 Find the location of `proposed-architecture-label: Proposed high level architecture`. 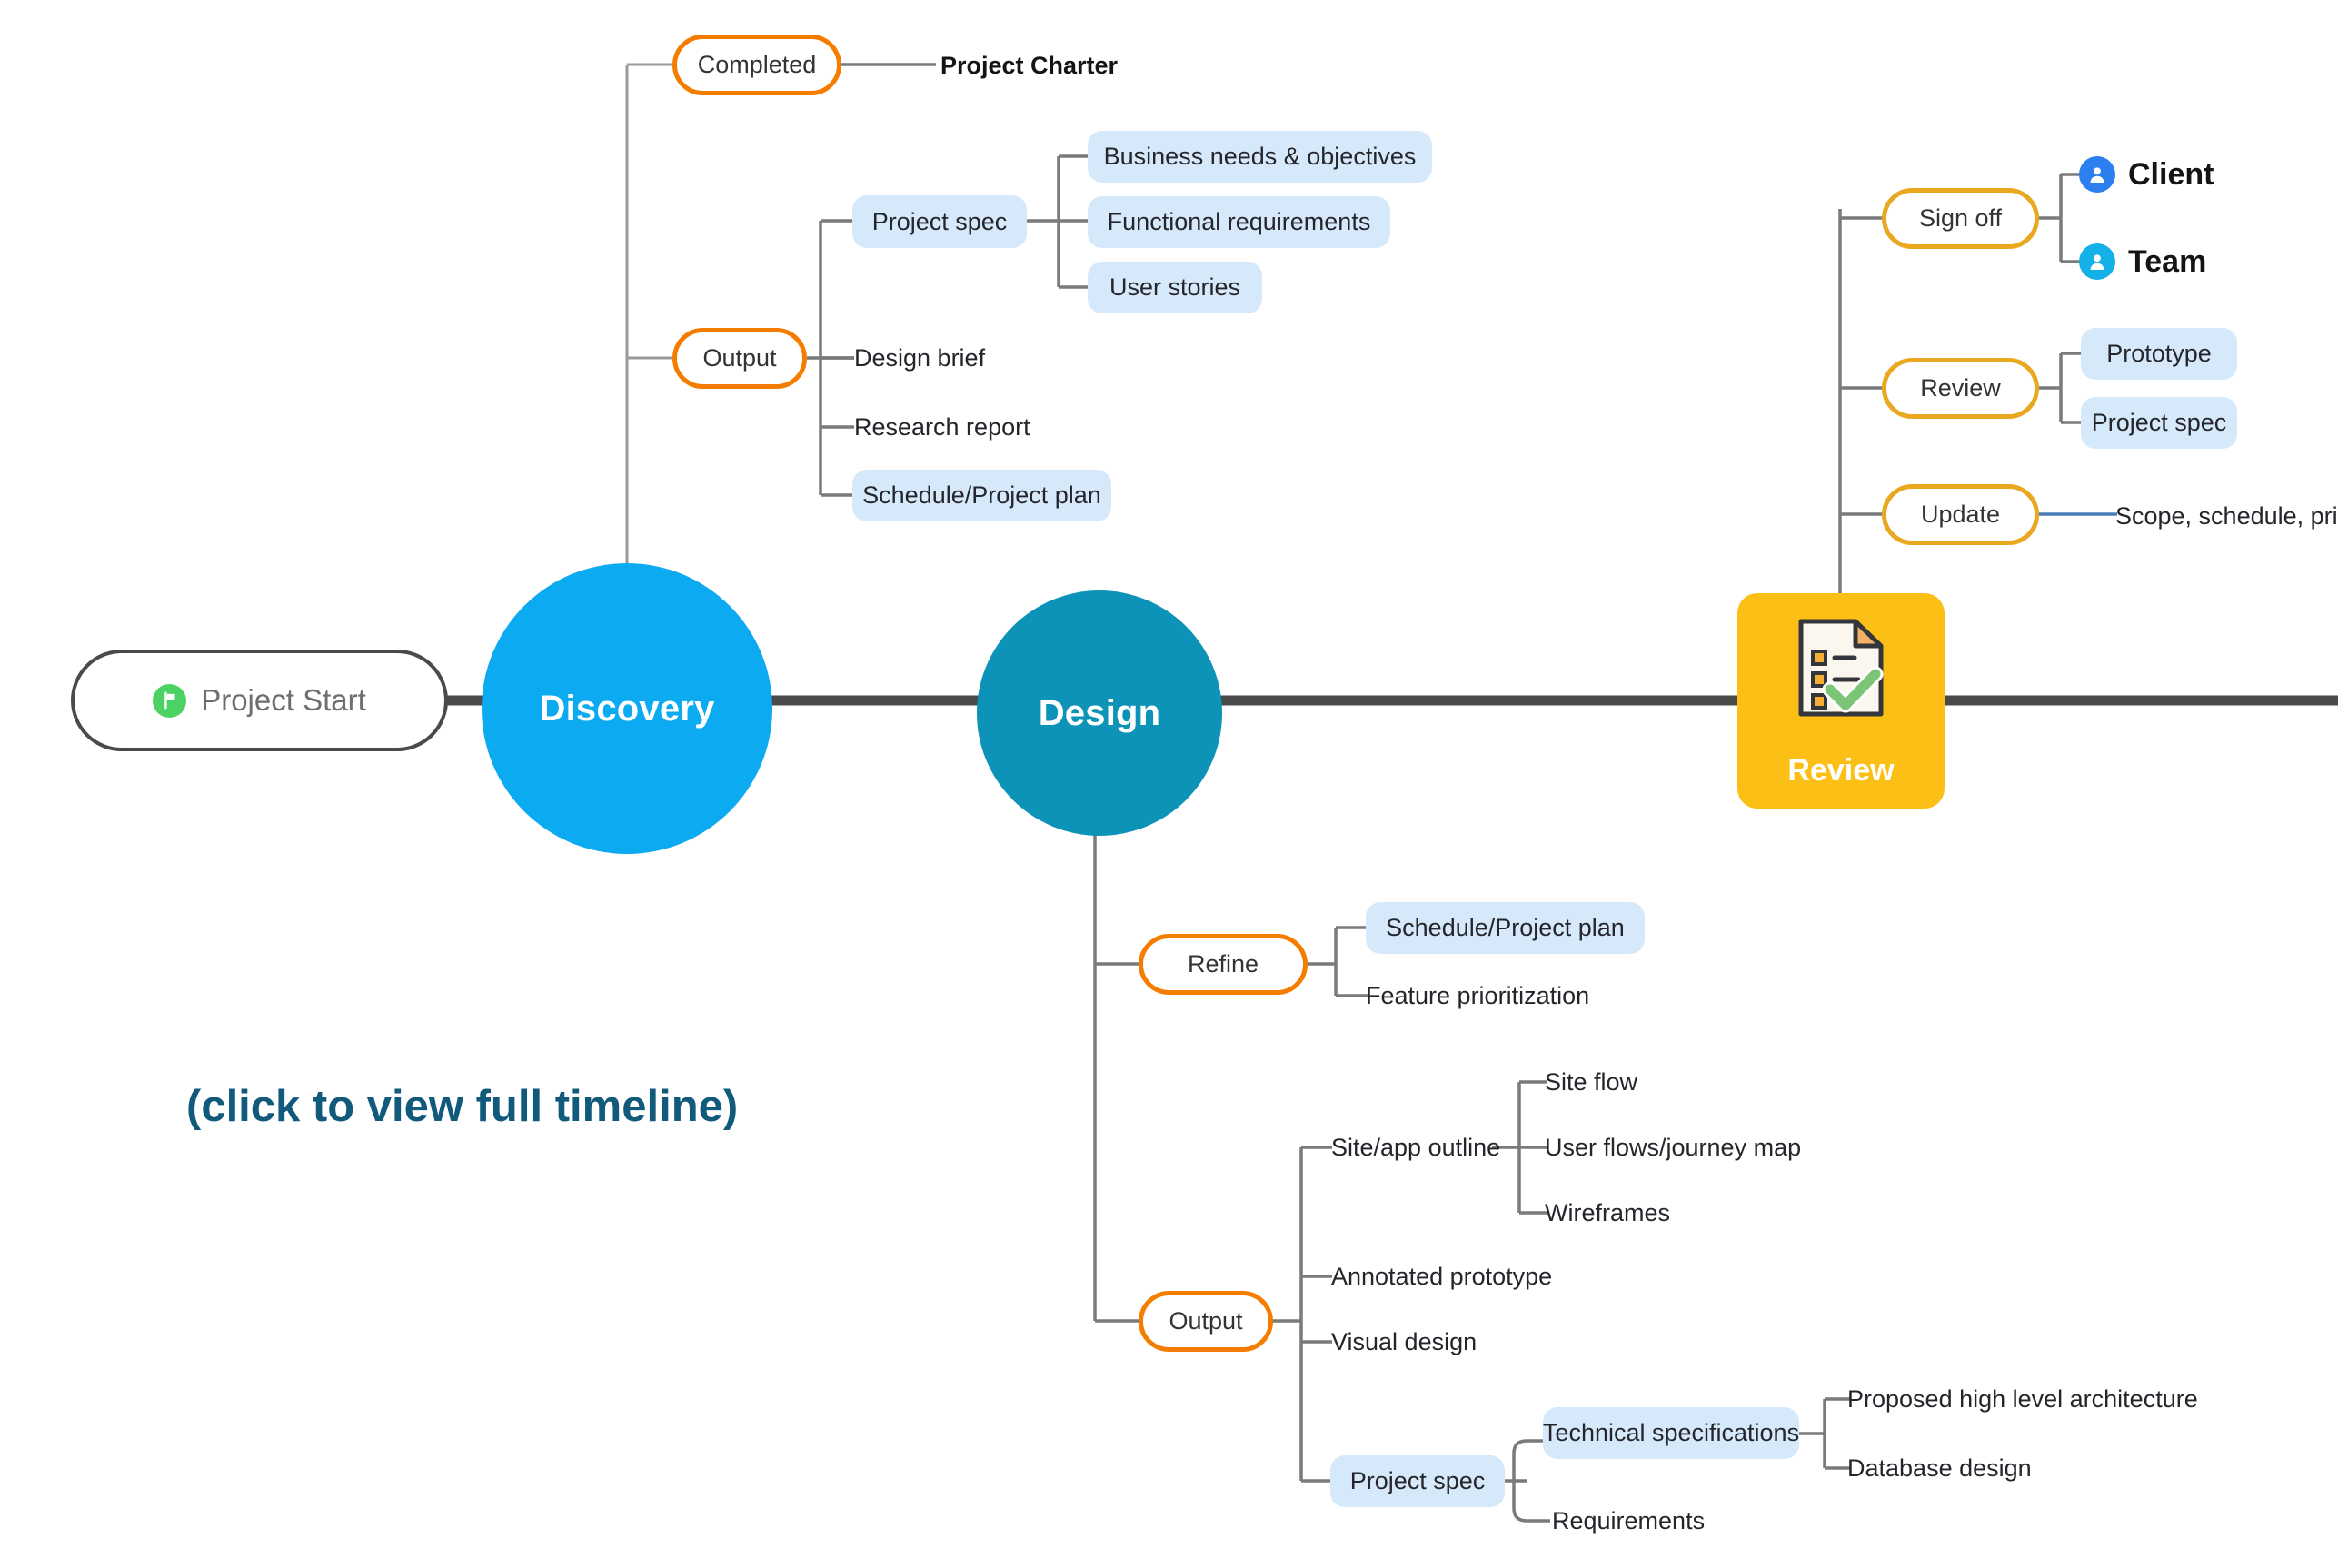

proposed-architecture-label: Proposed high level architecture is located at coordinates (2022, 1398).